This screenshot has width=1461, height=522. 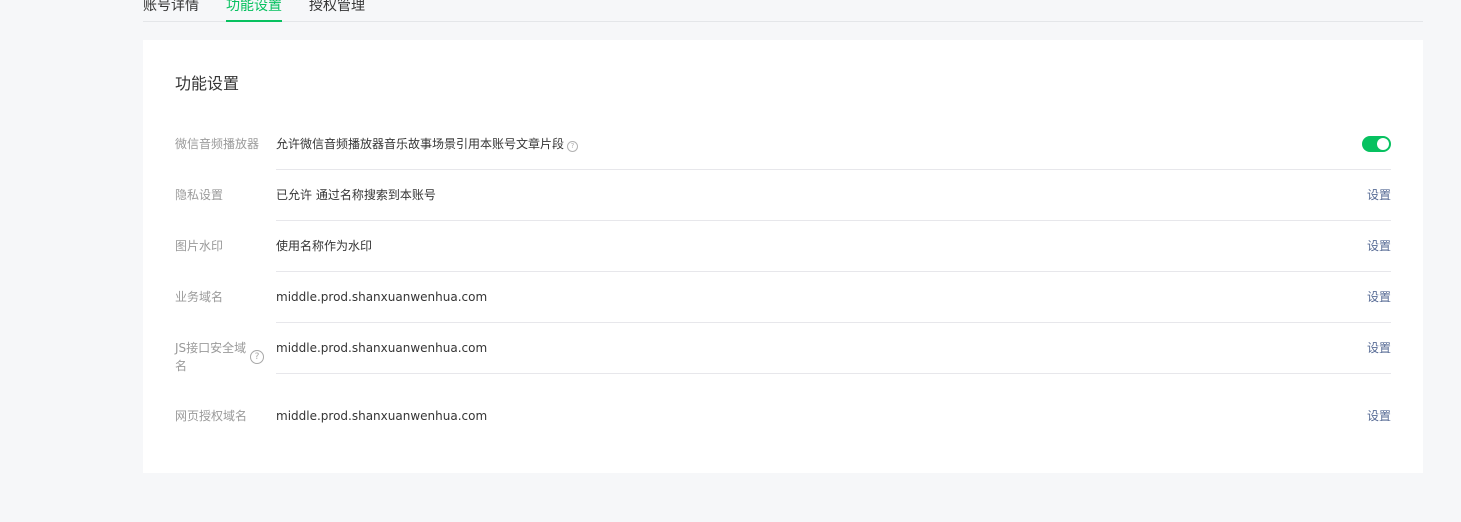 I want to click on web-auth-domain-settings-link: 设置, so click(x=1379, y=416).